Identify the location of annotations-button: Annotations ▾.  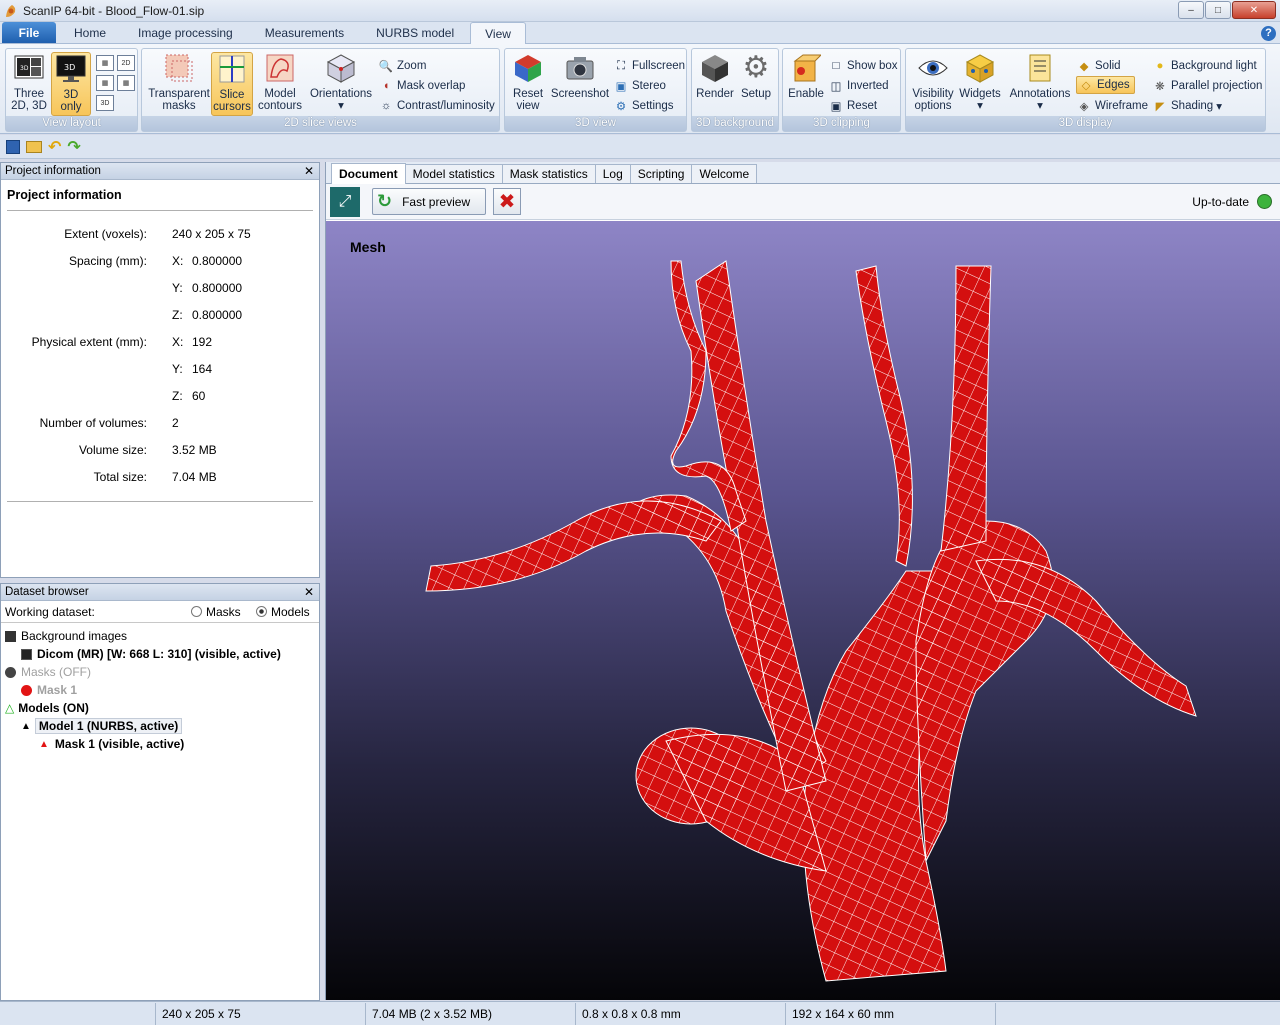
(1040, 82).